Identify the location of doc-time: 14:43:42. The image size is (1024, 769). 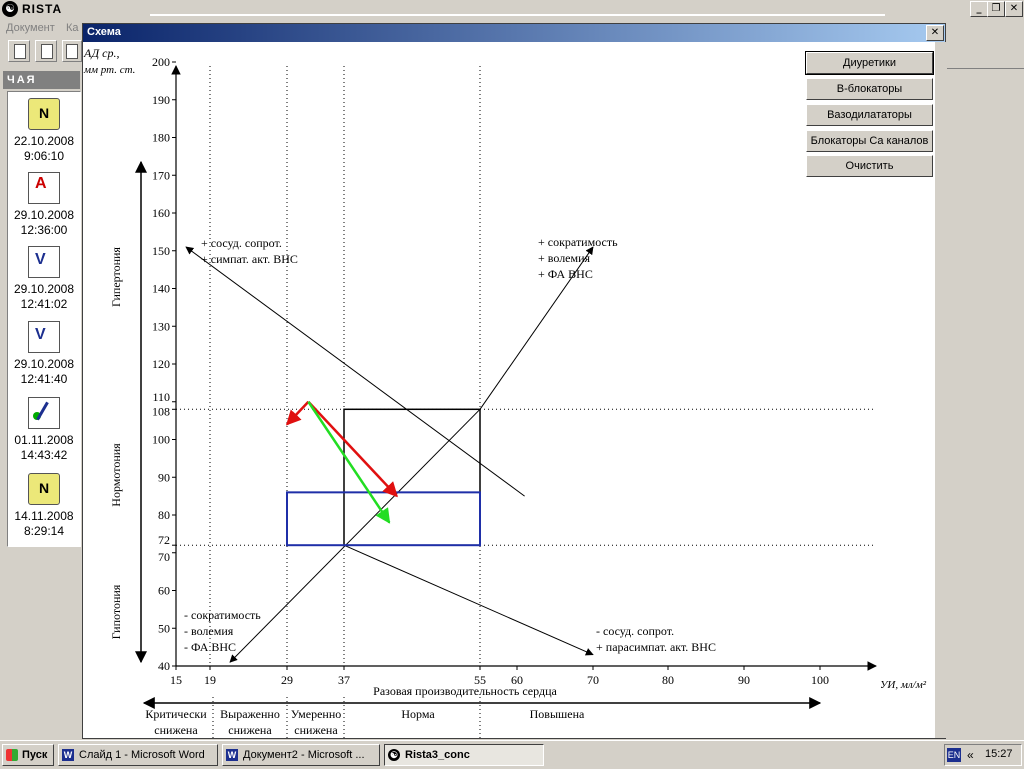
(44, 455).